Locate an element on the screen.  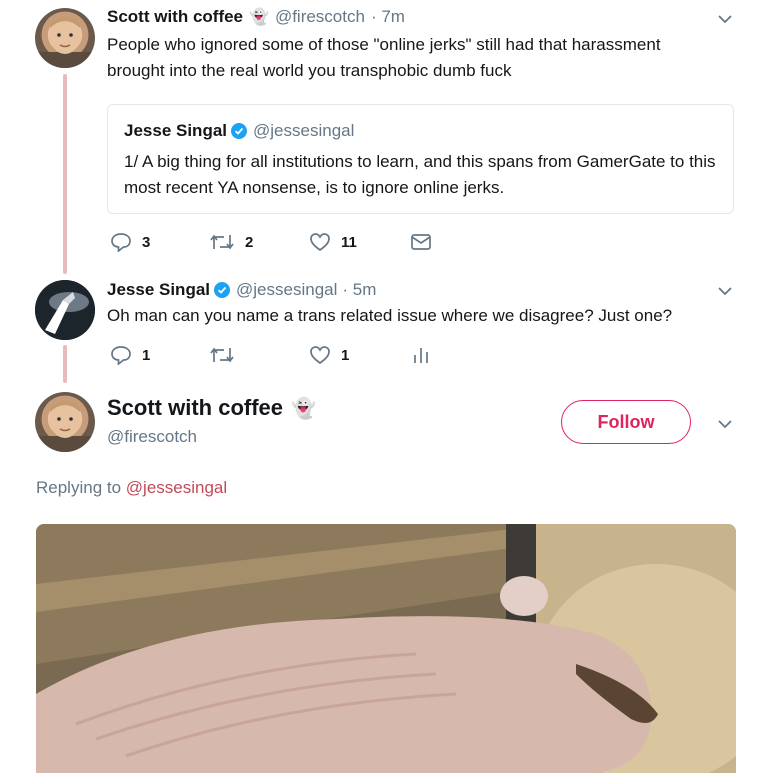
retweet-button: 2 is located at coordinates (231, 242).